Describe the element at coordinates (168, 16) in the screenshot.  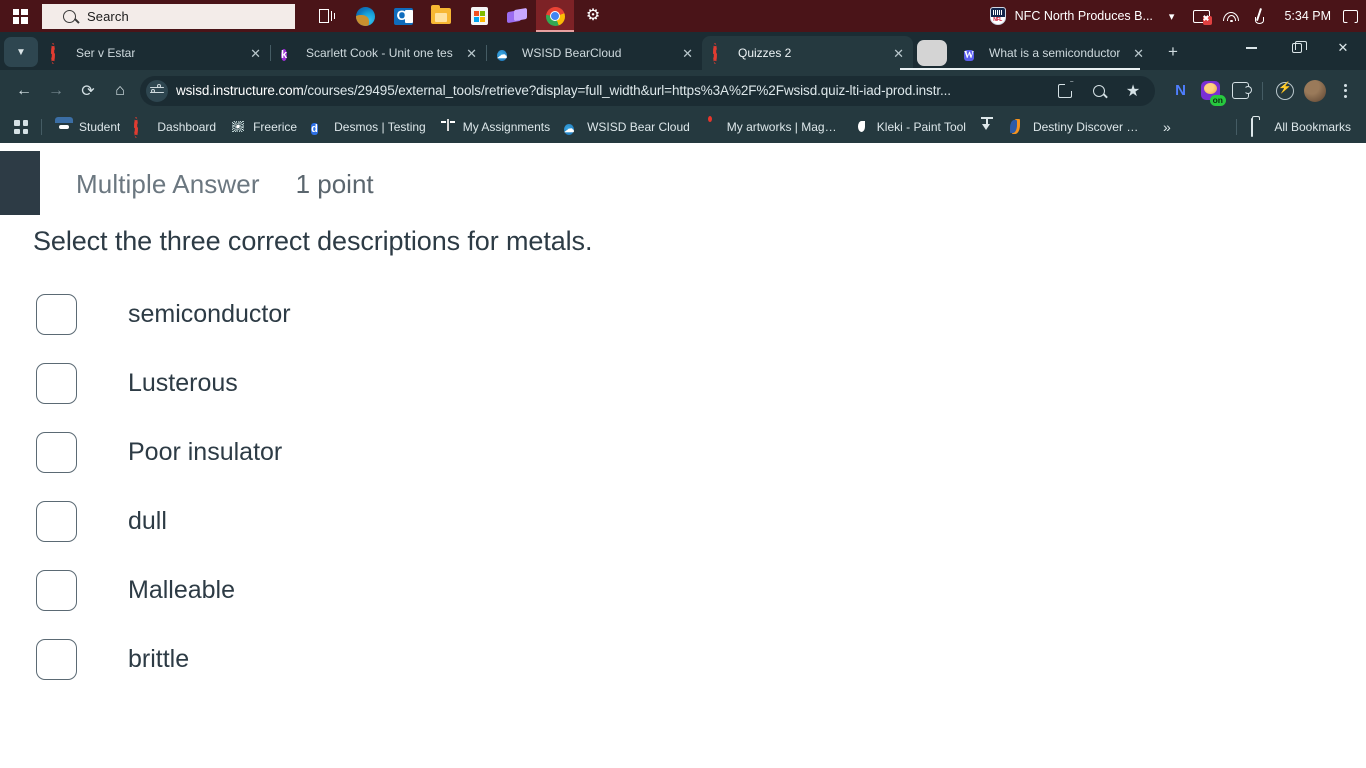
I see `taskbar-search-input: Search` at that location.